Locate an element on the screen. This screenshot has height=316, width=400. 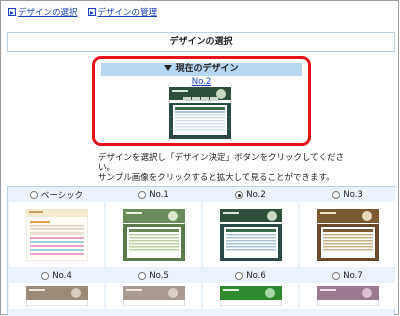
design-option-no3: No.3 is located at coordinates (347, 227).